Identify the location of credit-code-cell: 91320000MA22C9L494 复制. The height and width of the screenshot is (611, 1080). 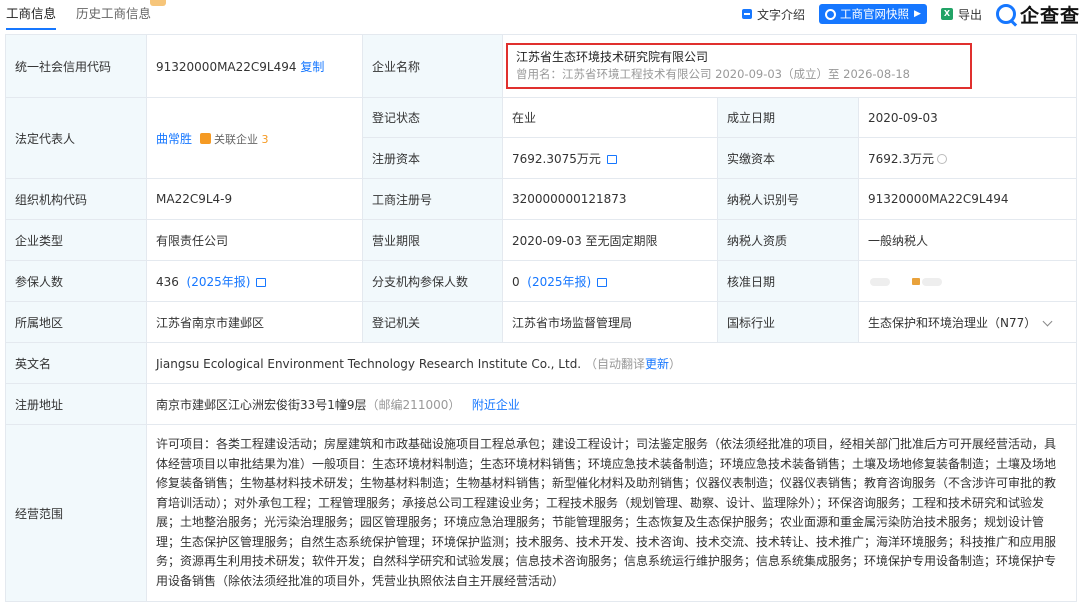
(254, 66).